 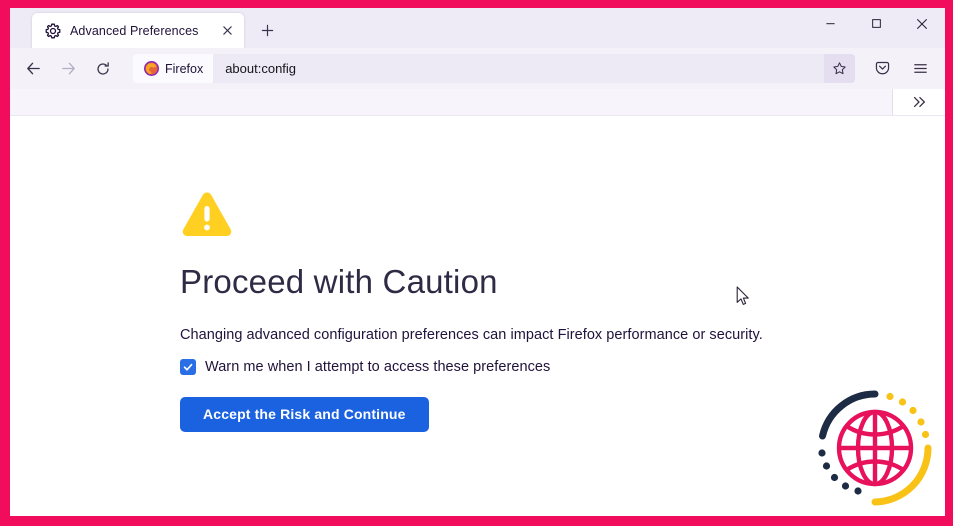 What do you see at coordinates (918, 102) in the screenshot?
I see `chevron-double-right-icon` at bounding box center [918, 102].